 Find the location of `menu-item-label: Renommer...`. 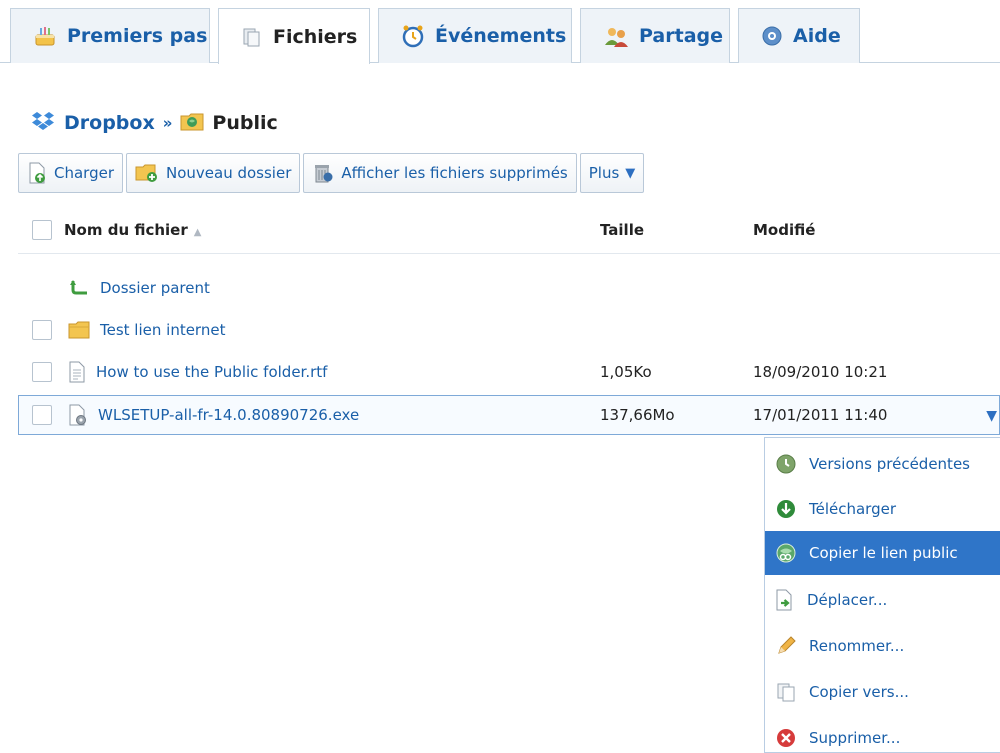

menu-item-label: Renommer... is located at coordinates (857, 646).